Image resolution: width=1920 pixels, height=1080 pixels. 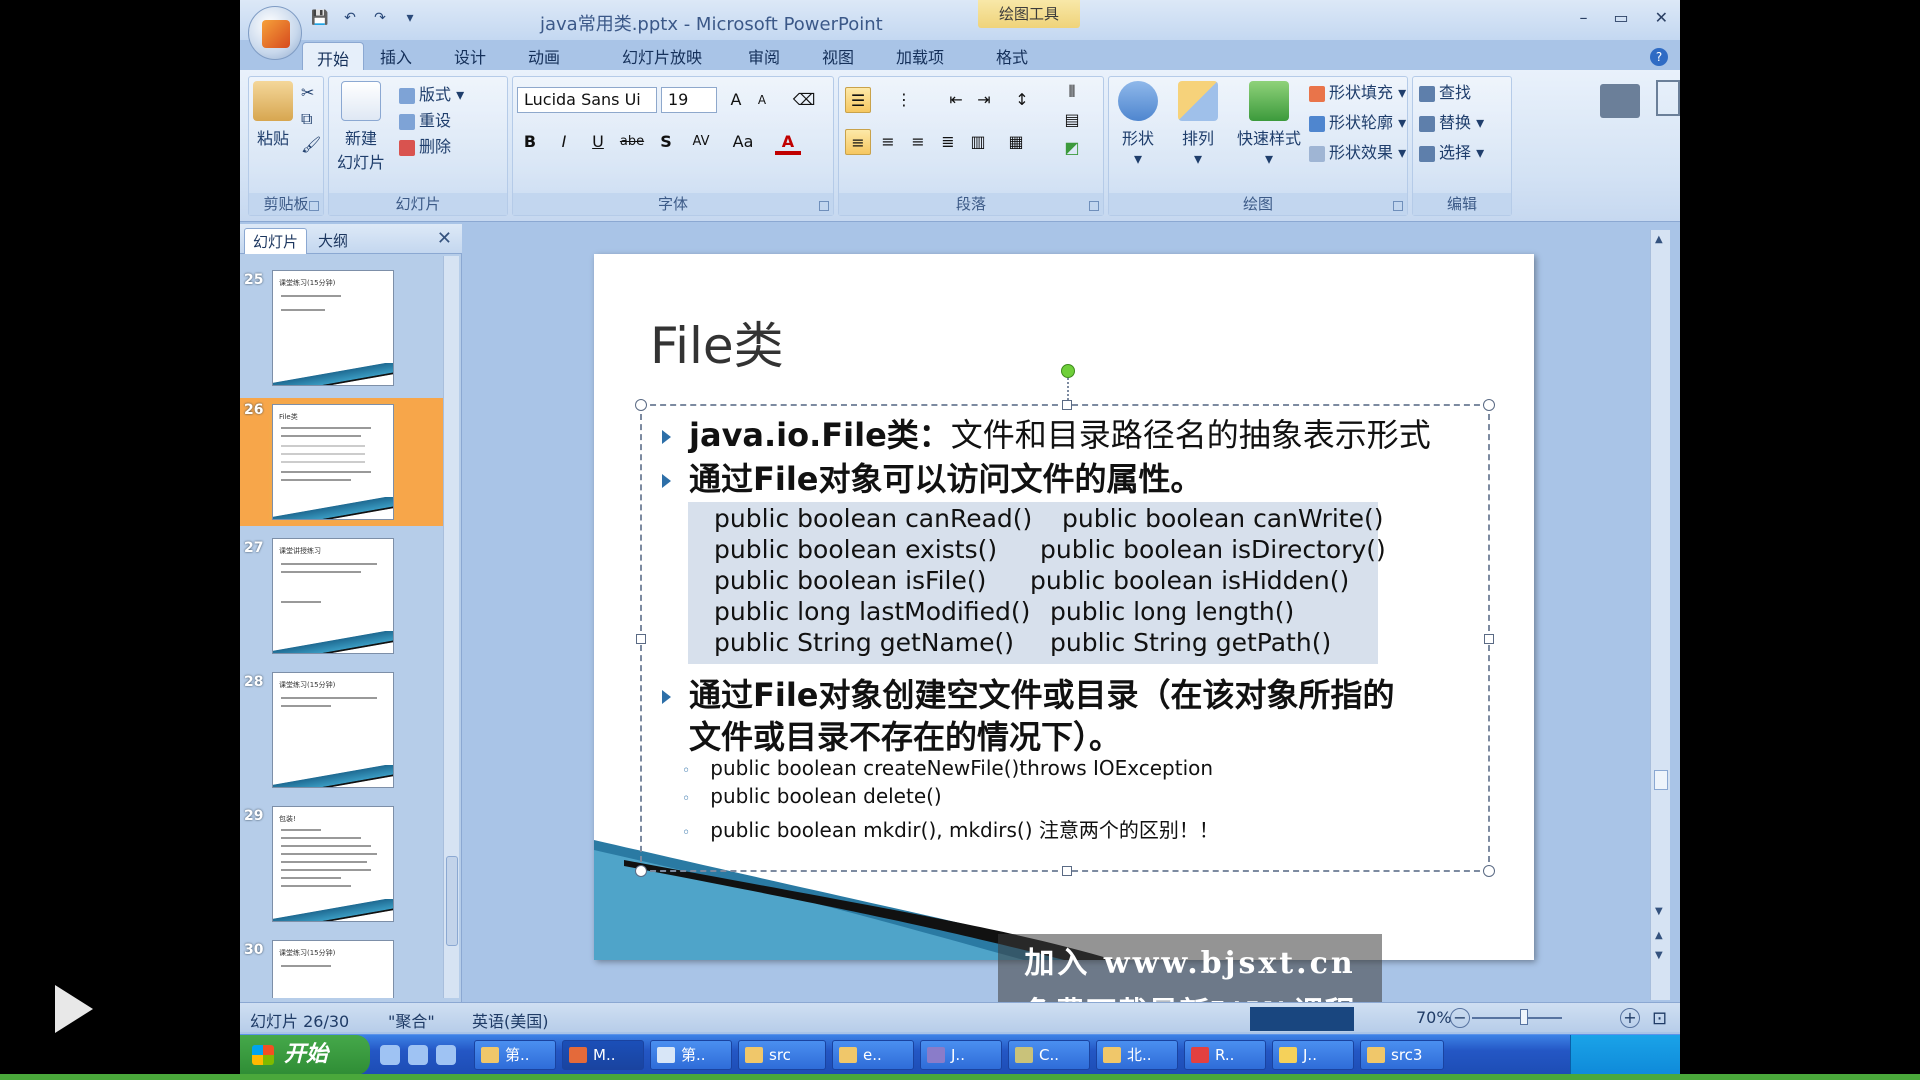 I want to click on help-icon: ?, so click(x=1659, y=57).